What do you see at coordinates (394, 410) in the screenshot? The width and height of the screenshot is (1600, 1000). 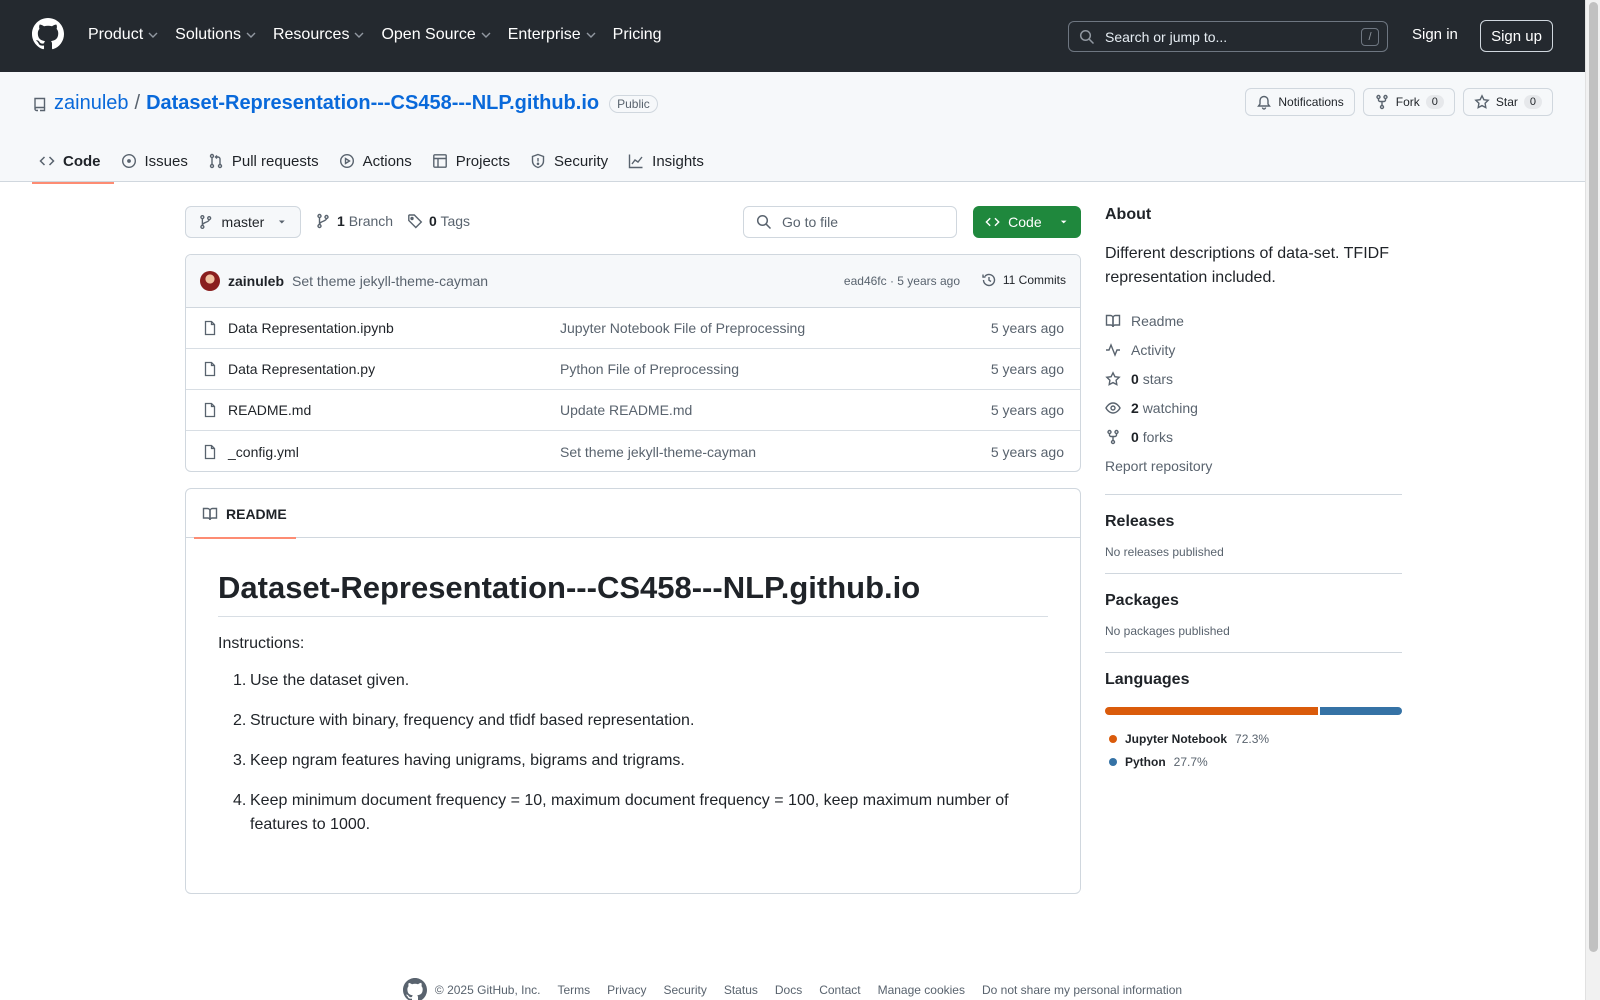 I see `file-name-link: README.md` at bounding box center [394, 410].